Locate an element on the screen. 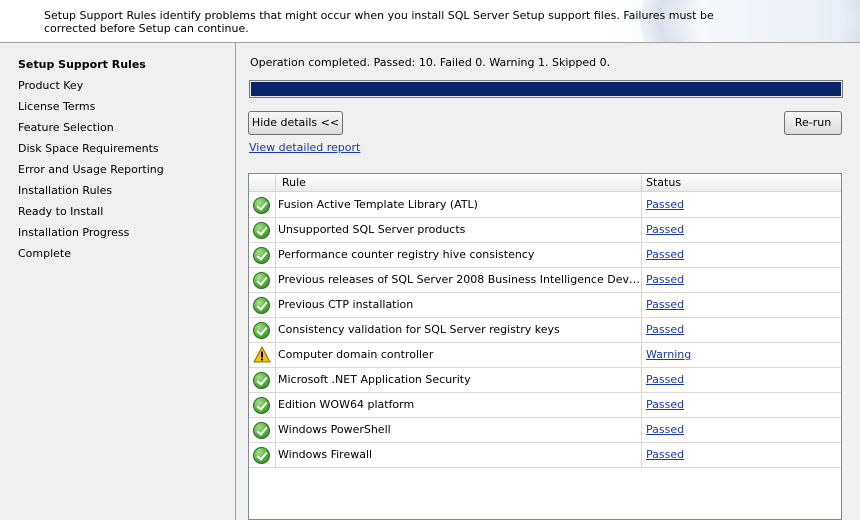  table-row: Windows PowerShell Passed is located at coordinates (545, 430).